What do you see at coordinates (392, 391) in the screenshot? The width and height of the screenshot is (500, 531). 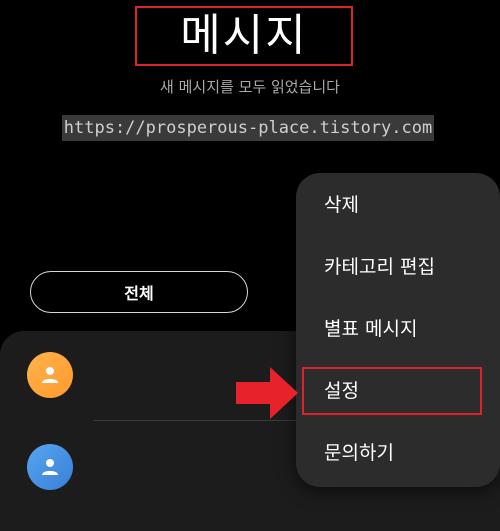 I see `settings-highlight-box` at bounding box center [392, 391].